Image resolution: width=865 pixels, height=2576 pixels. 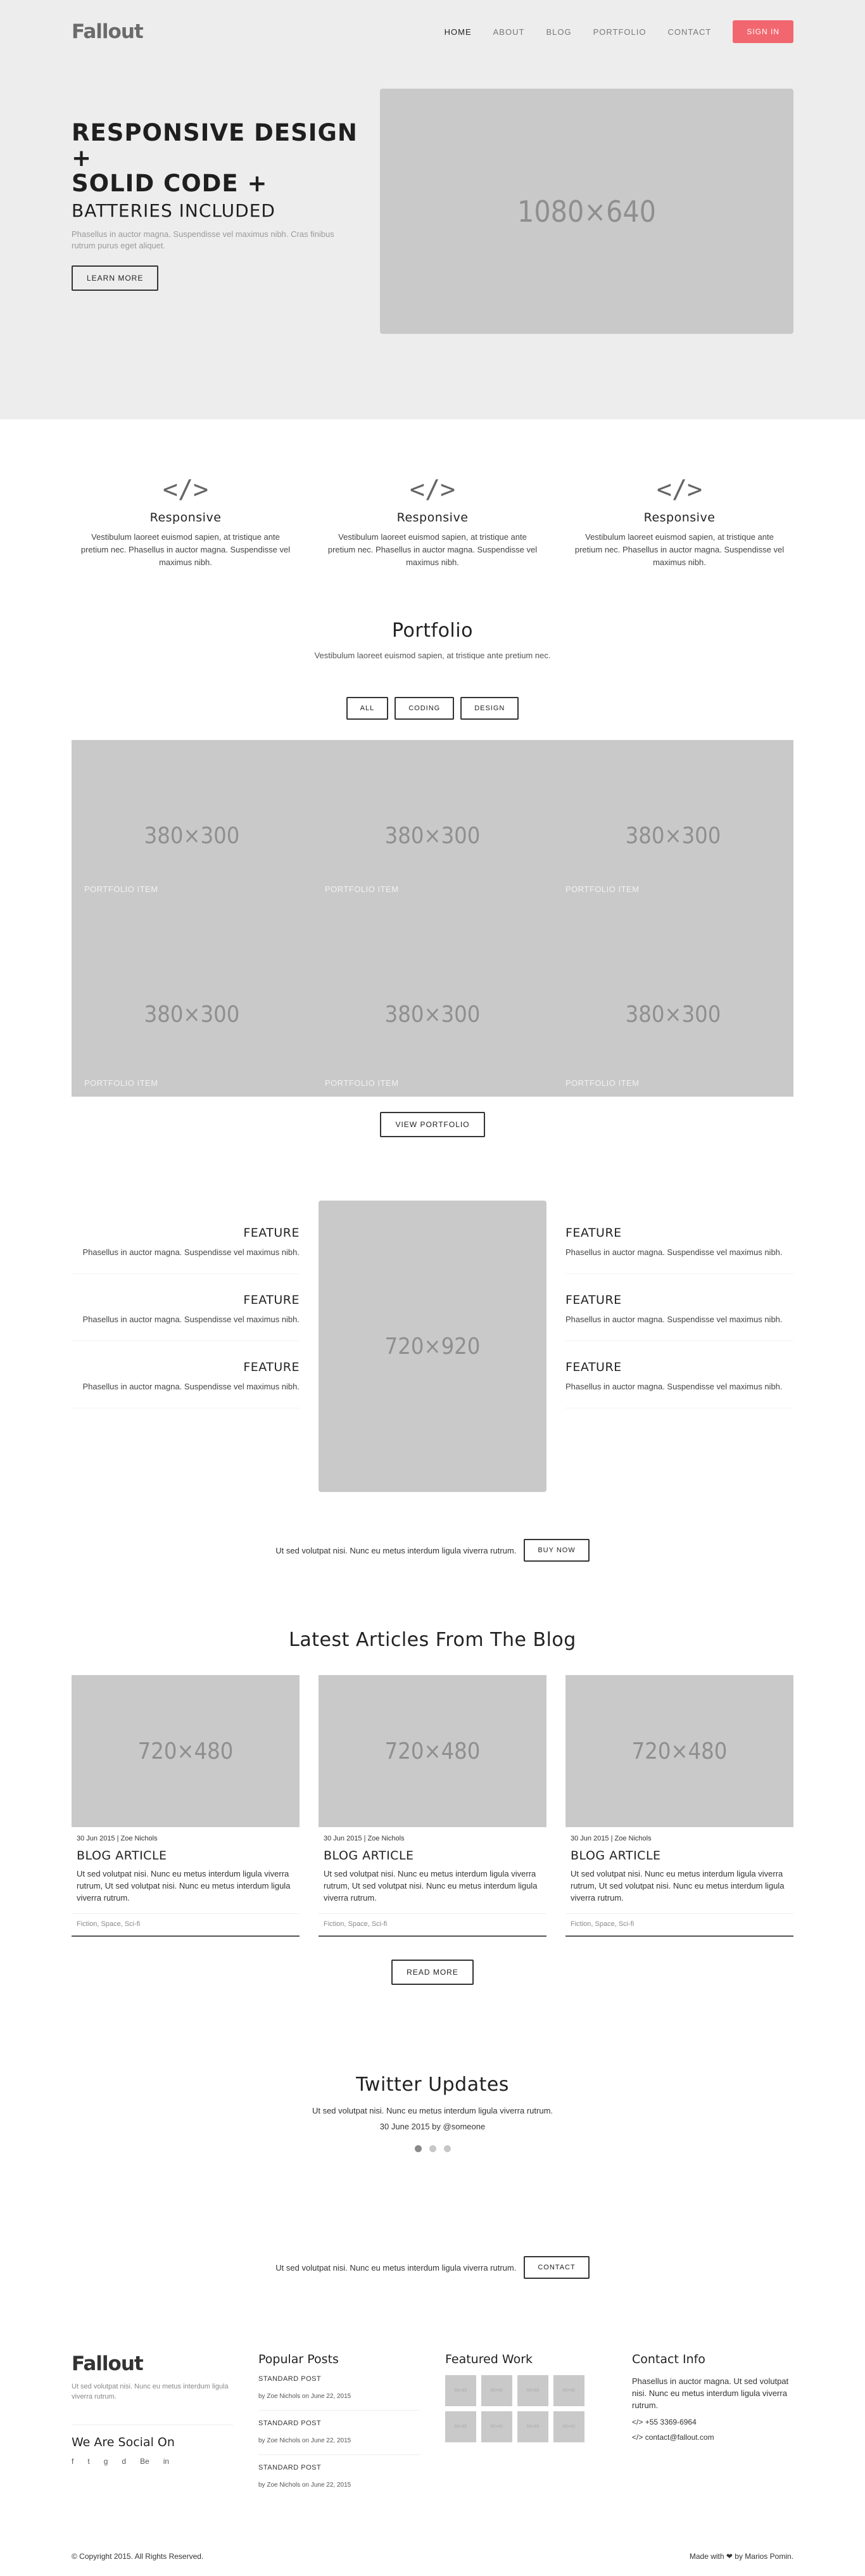 I want to click on portfolio-filters: ALL CODING DESIGN, so click(x=432, y=709).